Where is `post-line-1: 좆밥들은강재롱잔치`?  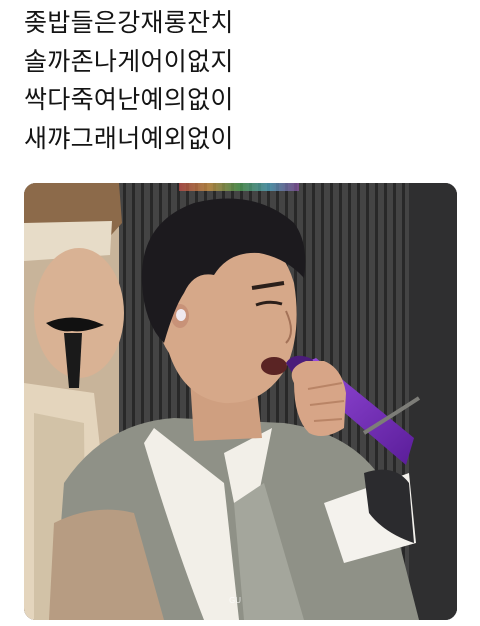
post-line-1: 좆밥들은강재롱잔치 is located at coordinates (129, 22).